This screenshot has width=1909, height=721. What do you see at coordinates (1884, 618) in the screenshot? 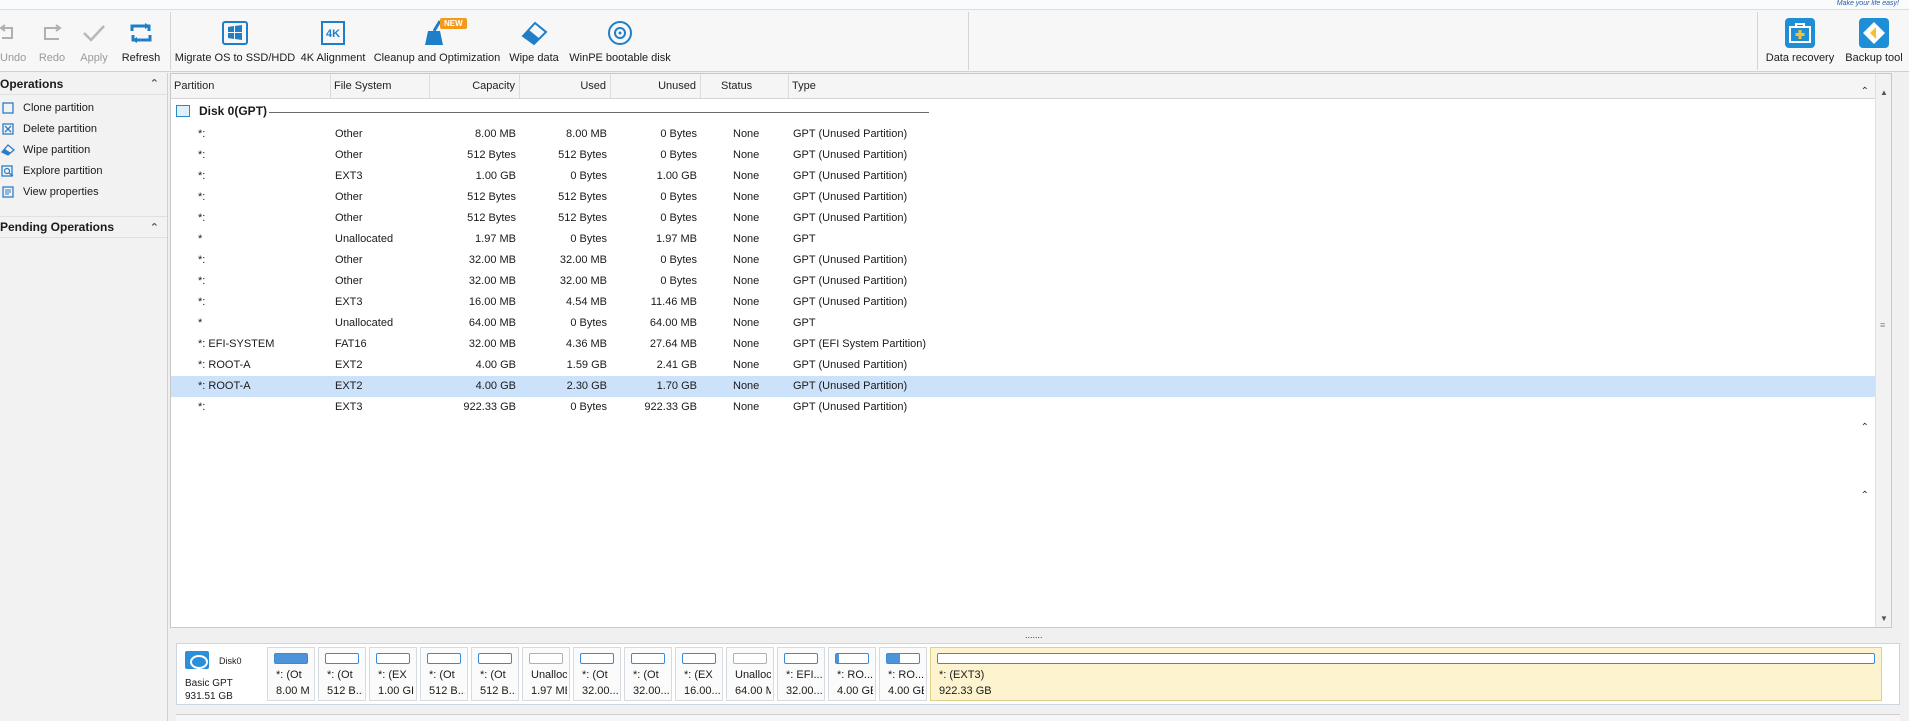
I see `scroll-down-icon: ▼︎` at bounding box center [1884, 618].